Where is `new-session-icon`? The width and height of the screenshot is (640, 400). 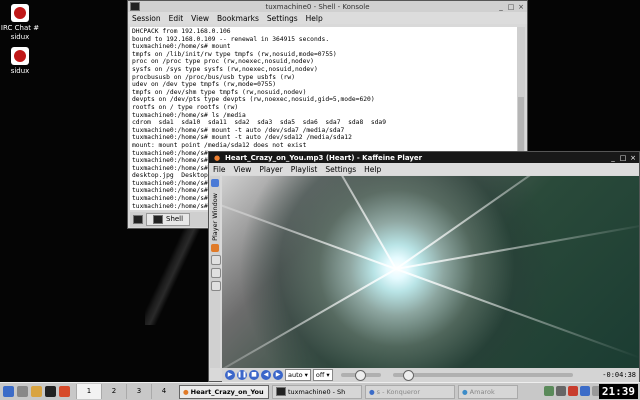 new-session-icon is located at coordinates (138, 219).